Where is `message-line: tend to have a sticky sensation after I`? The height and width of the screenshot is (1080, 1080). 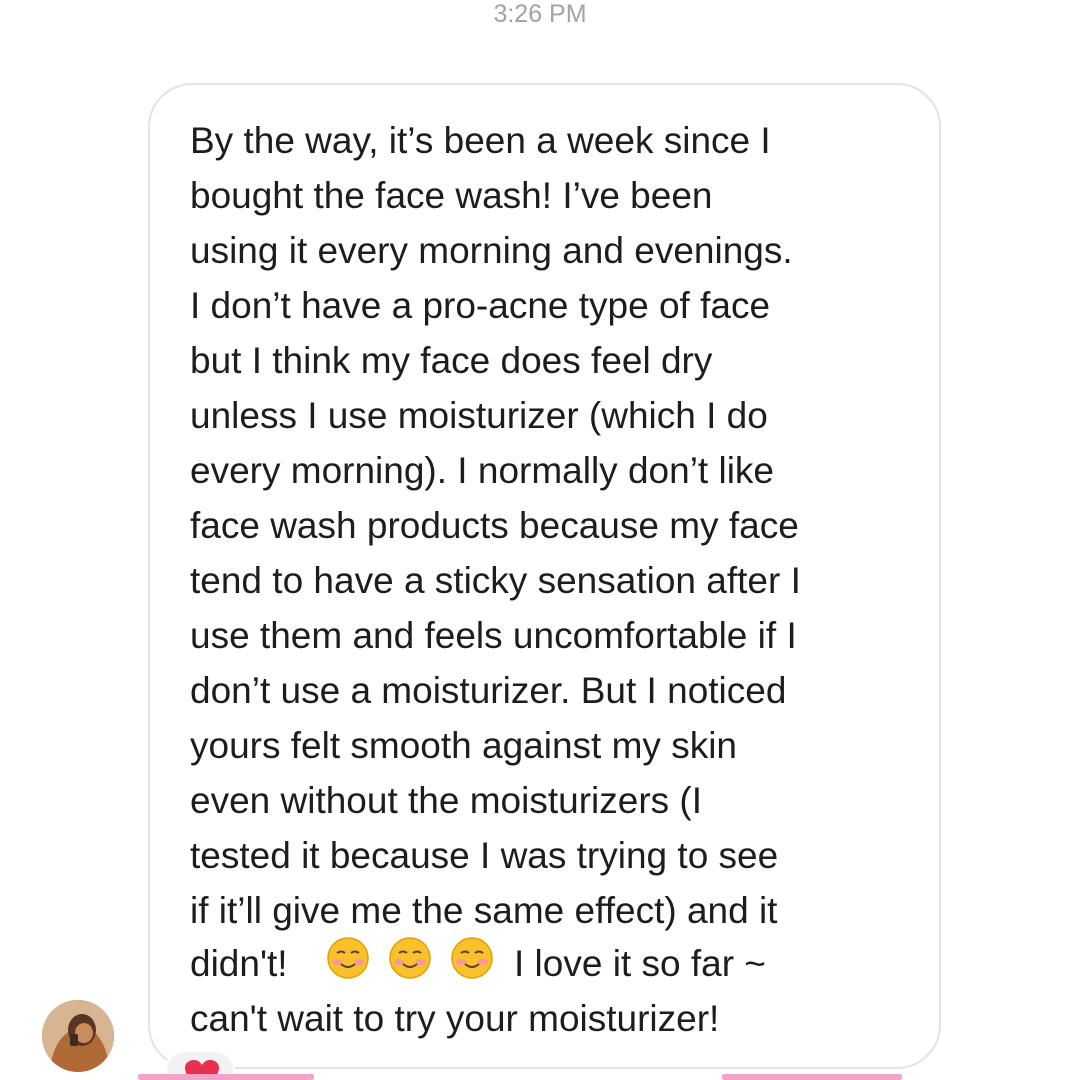
message-line: tend to have a sticky sensation after I is located at coordinates (495, 580).